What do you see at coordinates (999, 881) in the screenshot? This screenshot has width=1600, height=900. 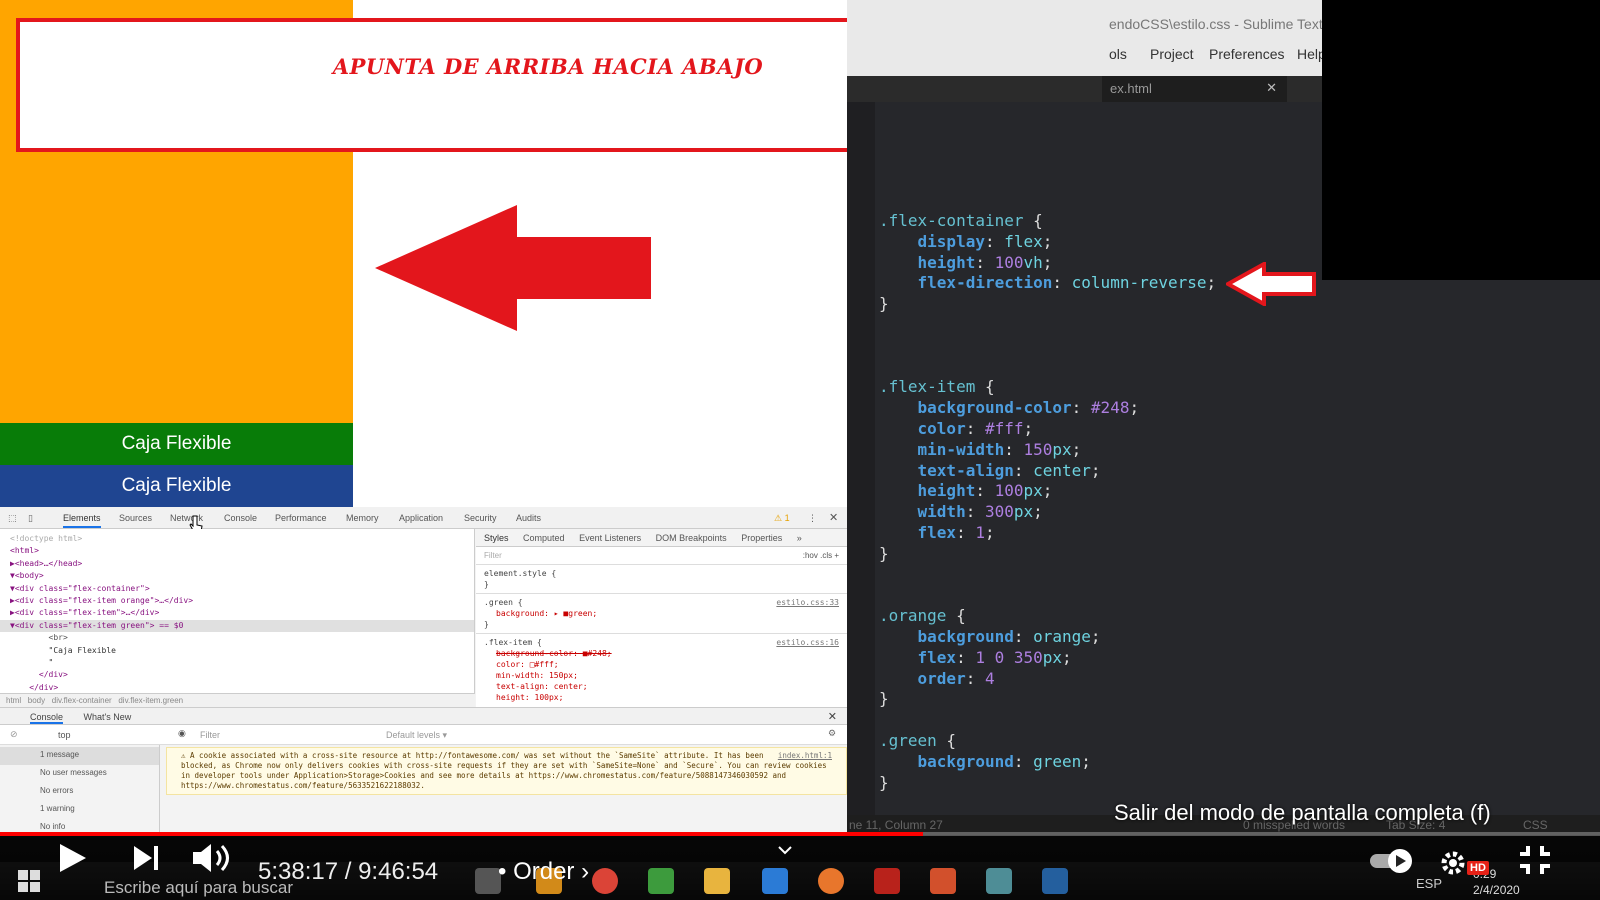 I see `app-teal-taskbar-icon` at bounding box center [999, 881].